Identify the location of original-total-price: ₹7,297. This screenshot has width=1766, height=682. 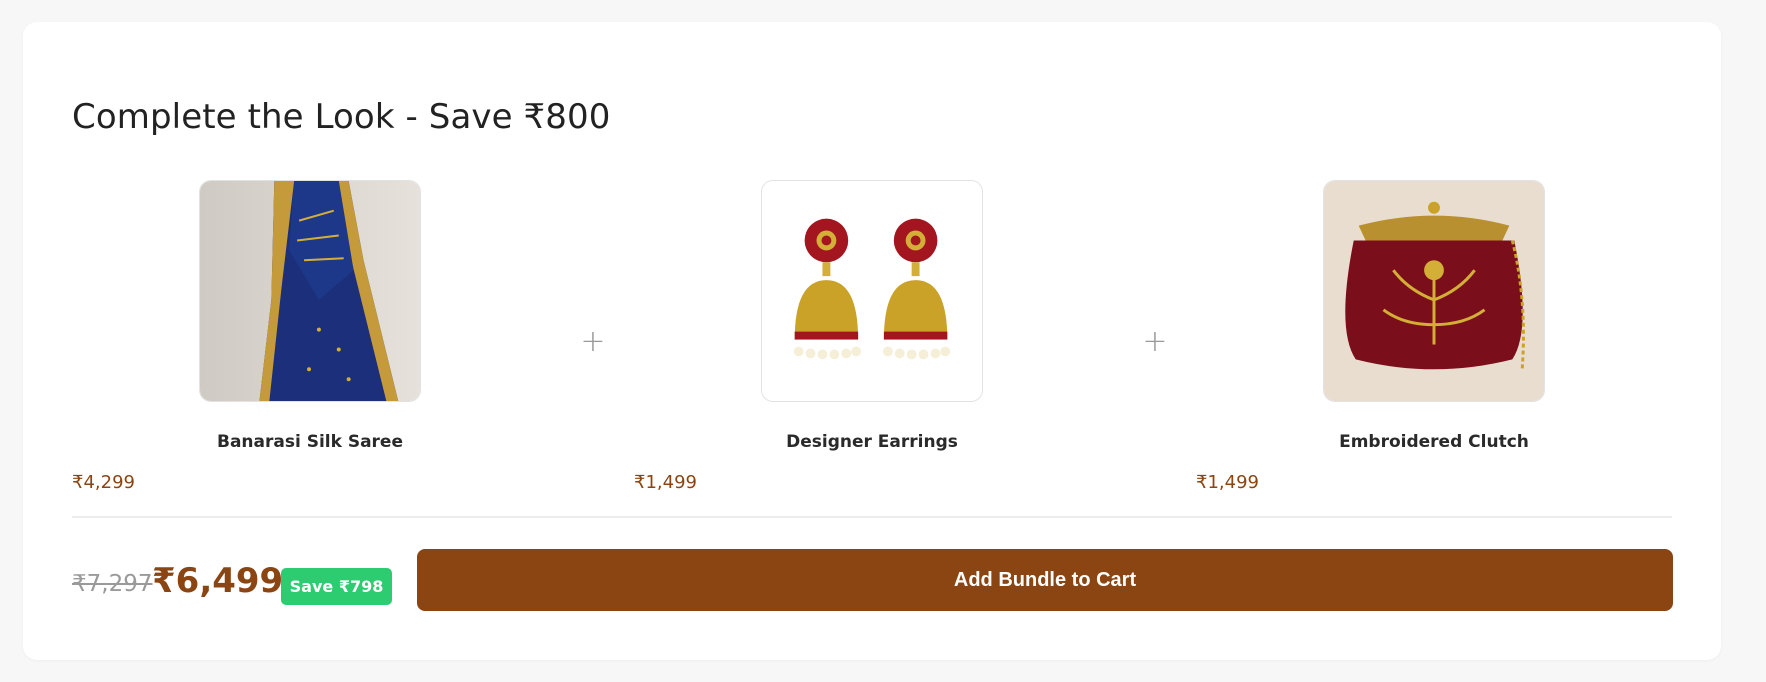
(112, 584).